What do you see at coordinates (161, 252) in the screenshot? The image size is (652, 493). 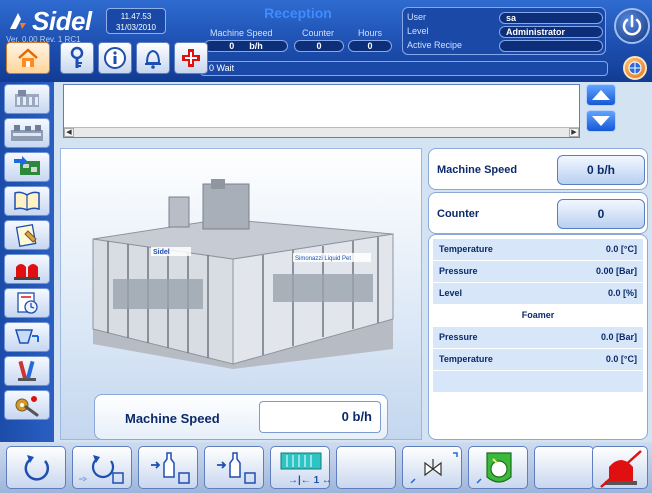 I see `machine-logo-text: Sidel` at bounding box center [161, 252].